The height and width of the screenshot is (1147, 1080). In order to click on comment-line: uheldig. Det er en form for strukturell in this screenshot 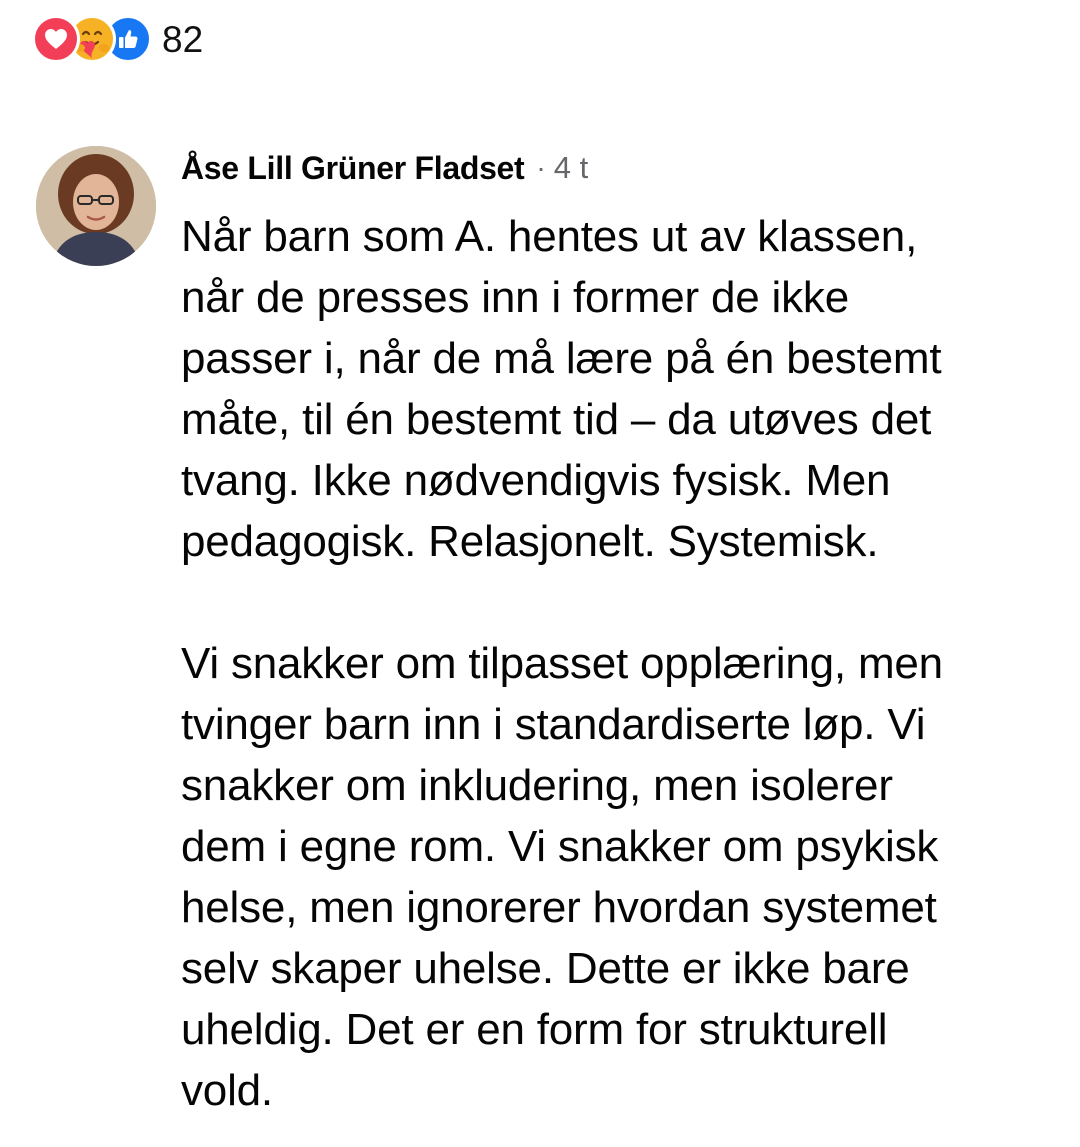, I will do `click(534, 1029)`.